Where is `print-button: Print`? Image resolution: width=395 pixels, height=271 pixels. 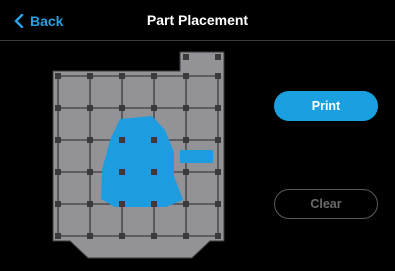 print-button: Print is located at coordinates (326, 106).